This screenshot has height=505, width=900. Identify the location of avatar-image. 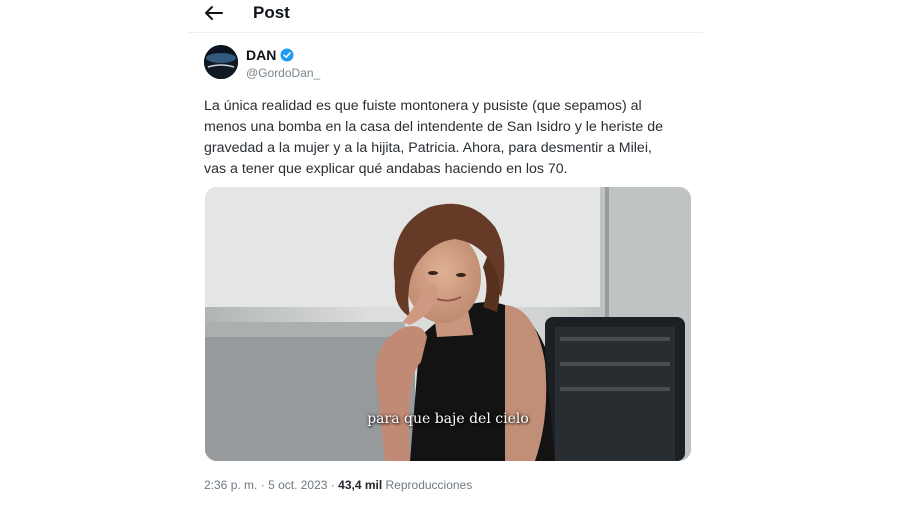
(221, 62).